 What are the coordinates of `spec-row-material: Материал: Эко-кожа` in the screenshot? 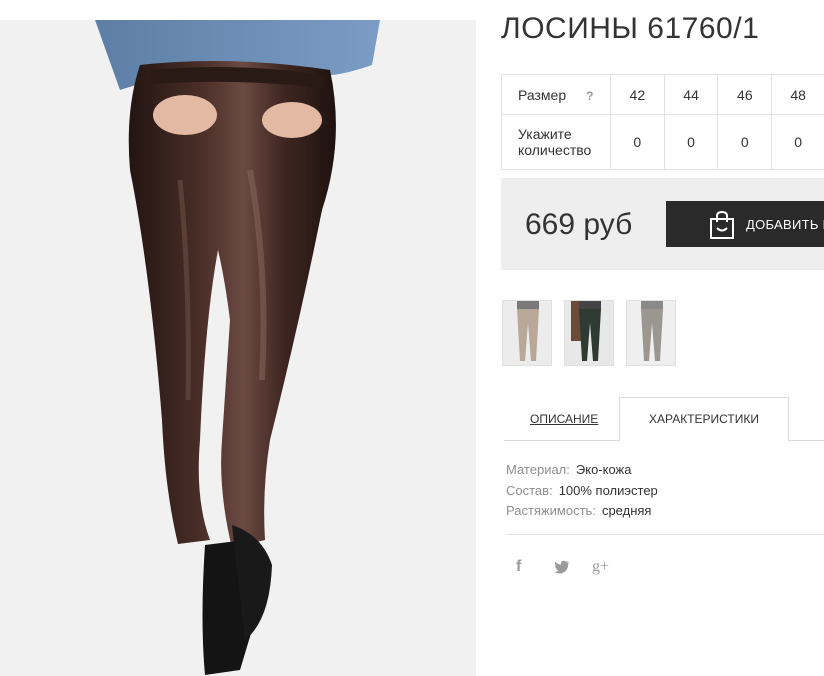 It's located at (582, 470).